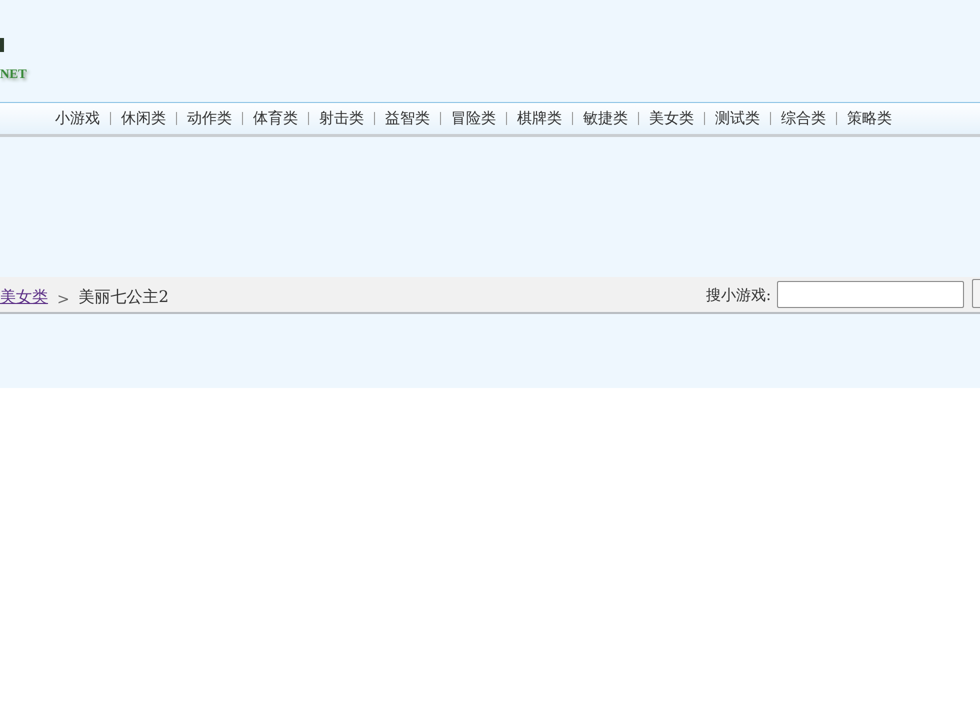 This screenshot has height=720, width=980. I want to click on breadcrumb-link: 美女类, so click(24, 297).